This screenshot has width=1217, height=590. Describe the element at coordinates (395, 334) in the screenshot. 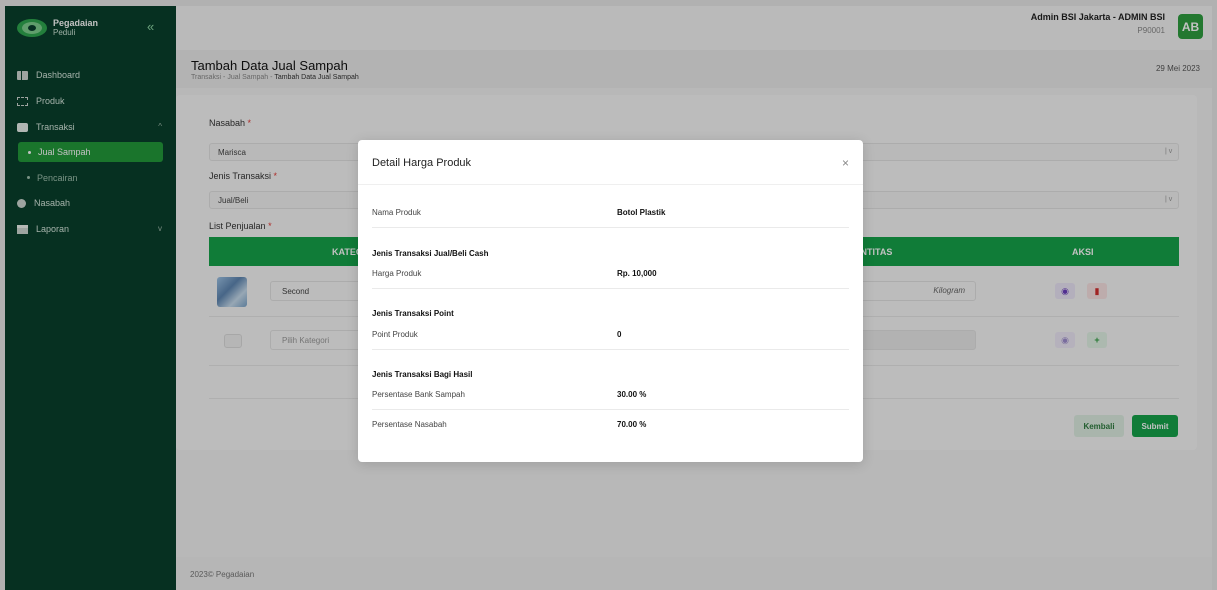

I see `point-produk-label: Point Produk` at that location.